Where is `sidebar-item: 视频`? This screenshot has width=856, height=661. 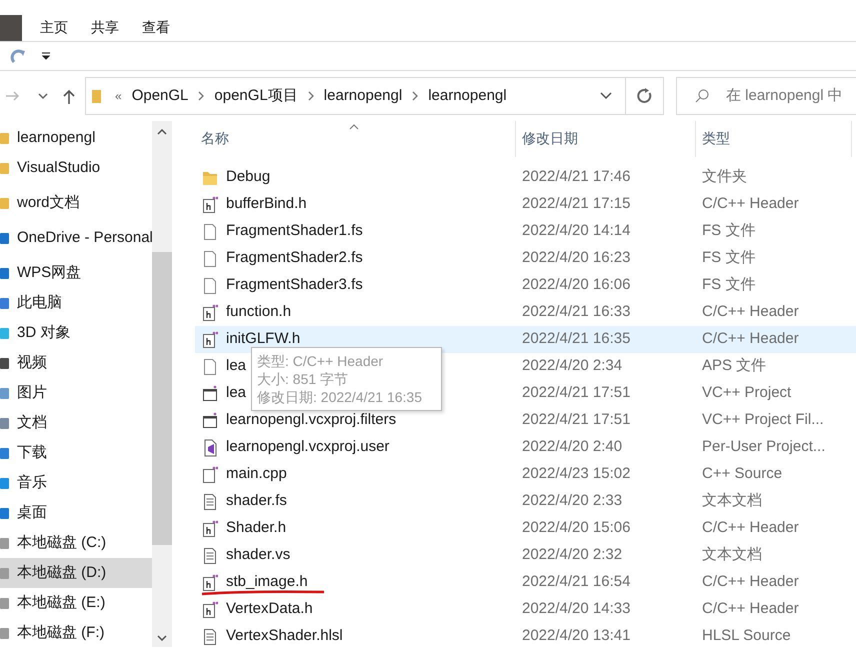
sidebar-item: 视频 is located at coordinates (76, 363).